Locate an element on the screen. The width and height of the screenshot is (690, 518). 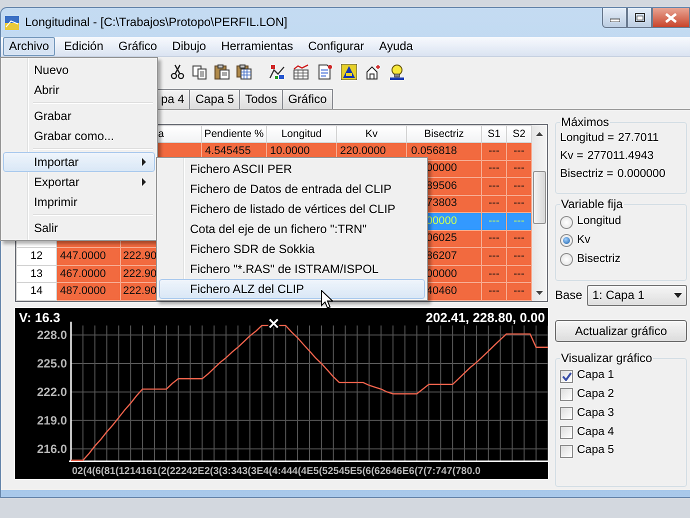
menu-item: Nuevo is located at coordinates (79, 70).